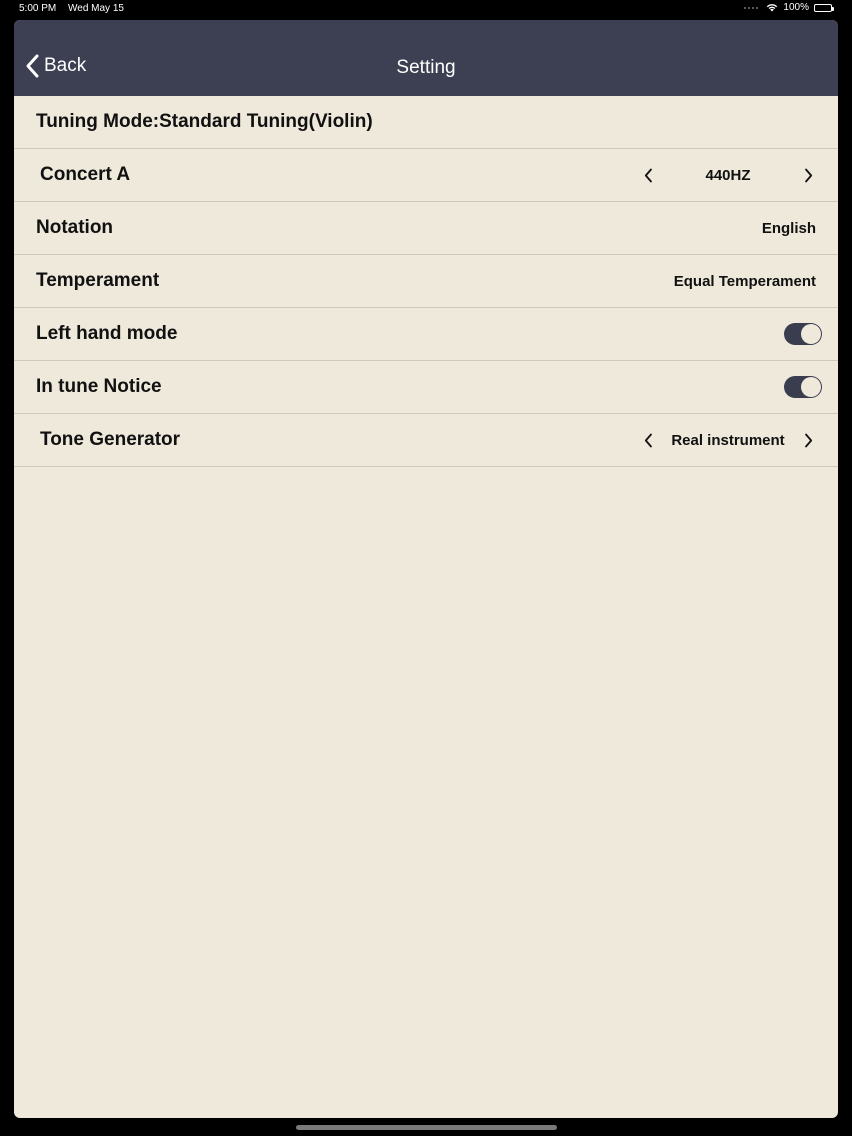 The width and height of the screenshot is (852, 1136). What do you see at coordinates (426, 228) in the screenshot?
I see `notation-row: Notation English` at bounding box center [426, 228].